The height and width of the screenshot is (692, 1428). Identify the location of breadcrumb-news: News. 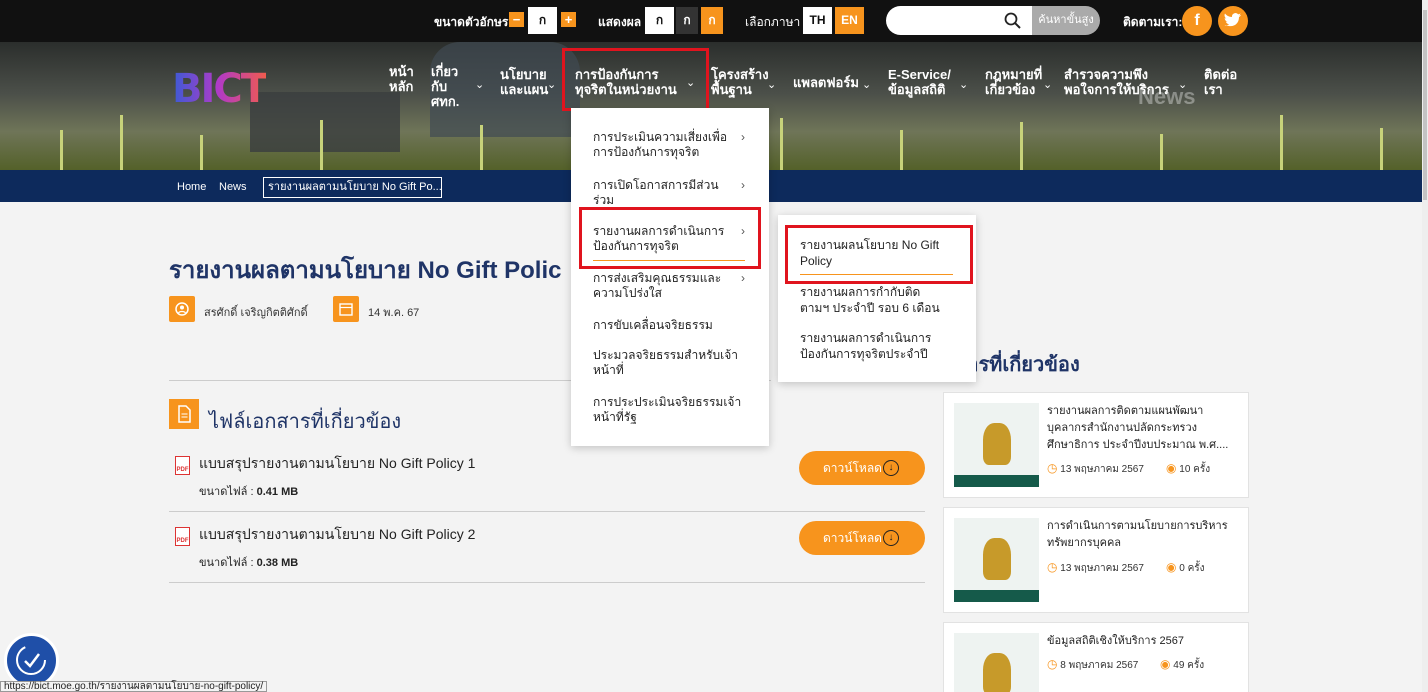
(233, 187).